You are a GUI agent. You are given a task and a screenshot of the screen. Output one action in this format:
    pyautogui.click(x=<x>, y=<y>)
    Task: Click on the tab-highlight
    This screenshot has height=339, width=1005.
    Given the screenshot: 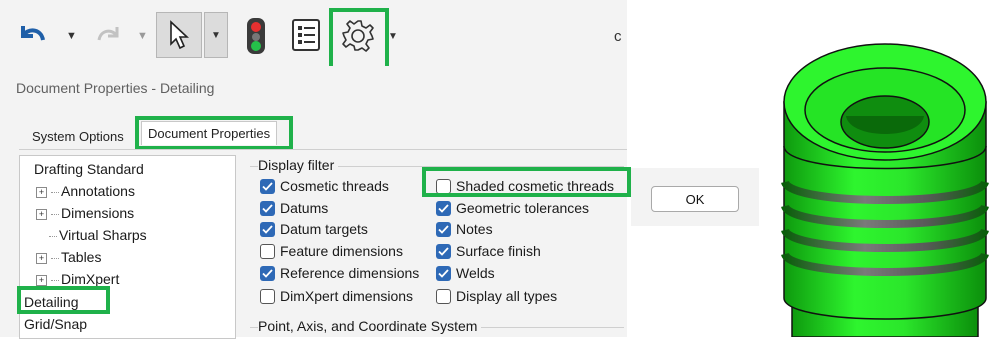 What is the action you would take?
    pyautogui.click(x=214, y=133)
    